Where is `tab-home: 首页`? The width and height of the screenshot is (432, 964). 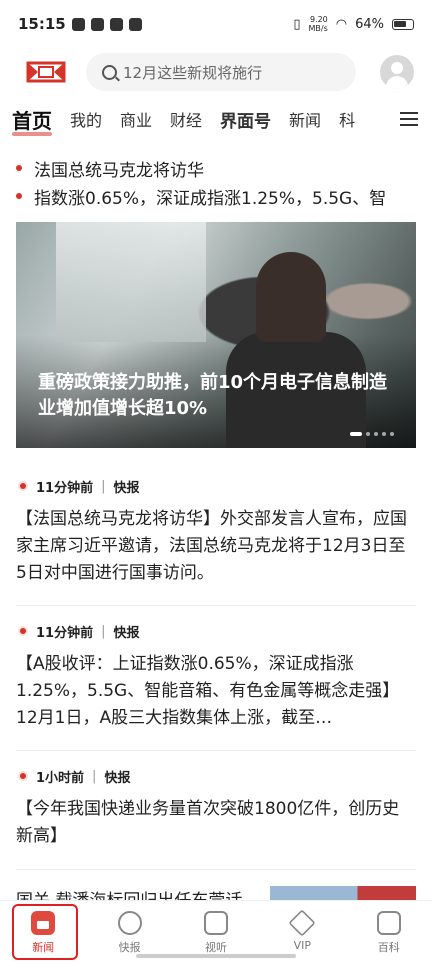 tab-home: 首页 is located at coordinates (32, 120).